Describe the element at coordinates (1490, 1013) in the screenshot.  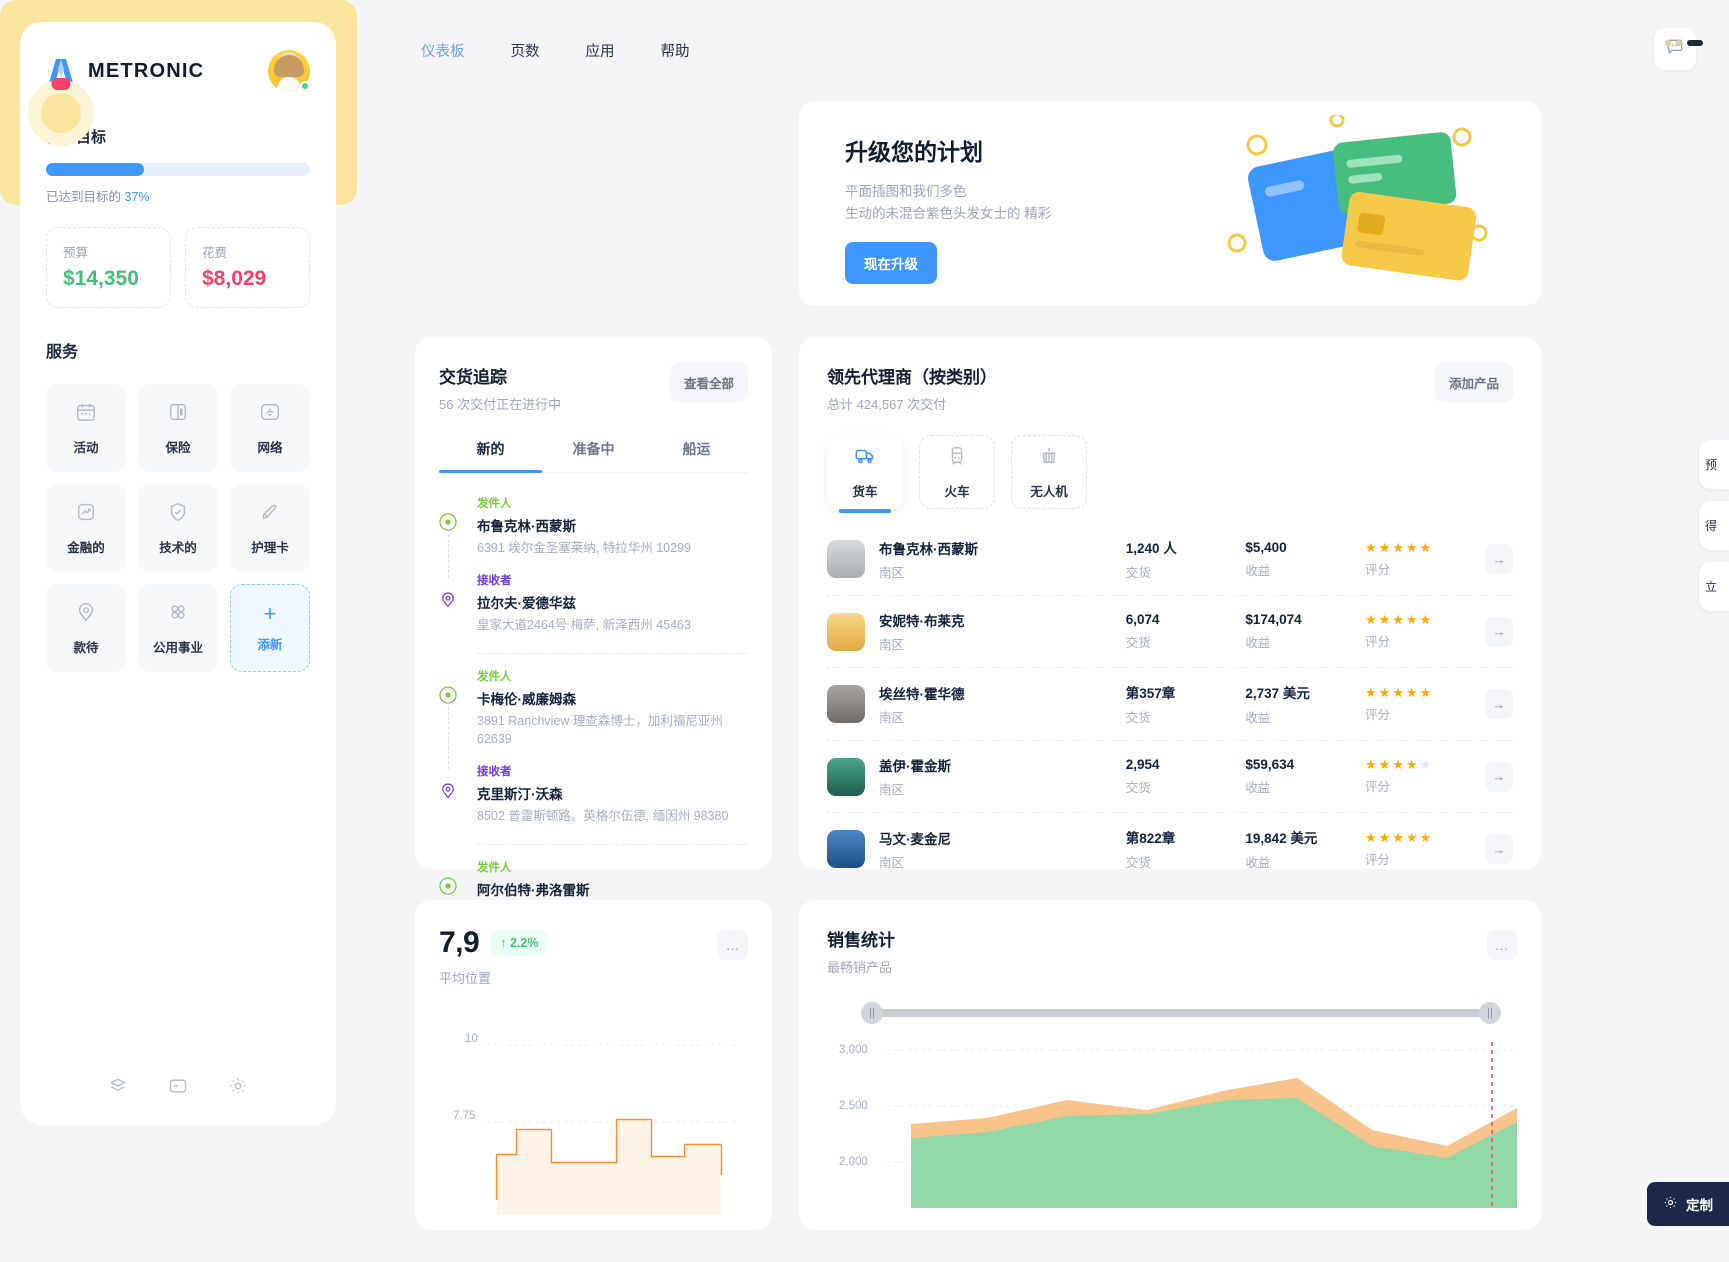
I see `slider-handle-right: ||` at that location.